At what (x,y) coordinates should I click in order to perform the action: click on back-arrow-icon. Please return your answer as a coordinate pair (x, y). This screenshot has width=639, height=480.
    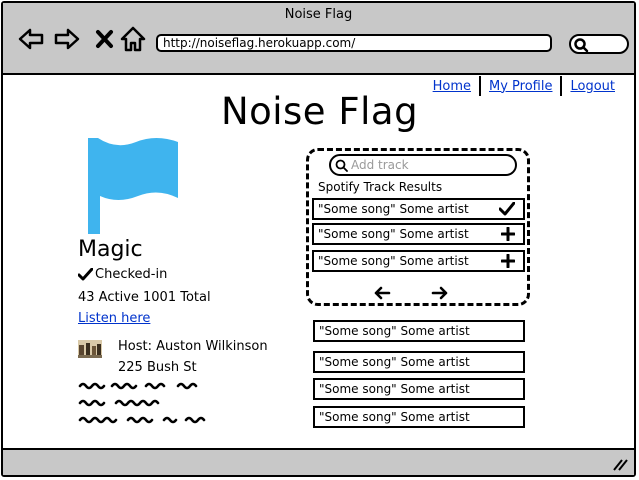
    Looking at the image, I should click on (31, 39).